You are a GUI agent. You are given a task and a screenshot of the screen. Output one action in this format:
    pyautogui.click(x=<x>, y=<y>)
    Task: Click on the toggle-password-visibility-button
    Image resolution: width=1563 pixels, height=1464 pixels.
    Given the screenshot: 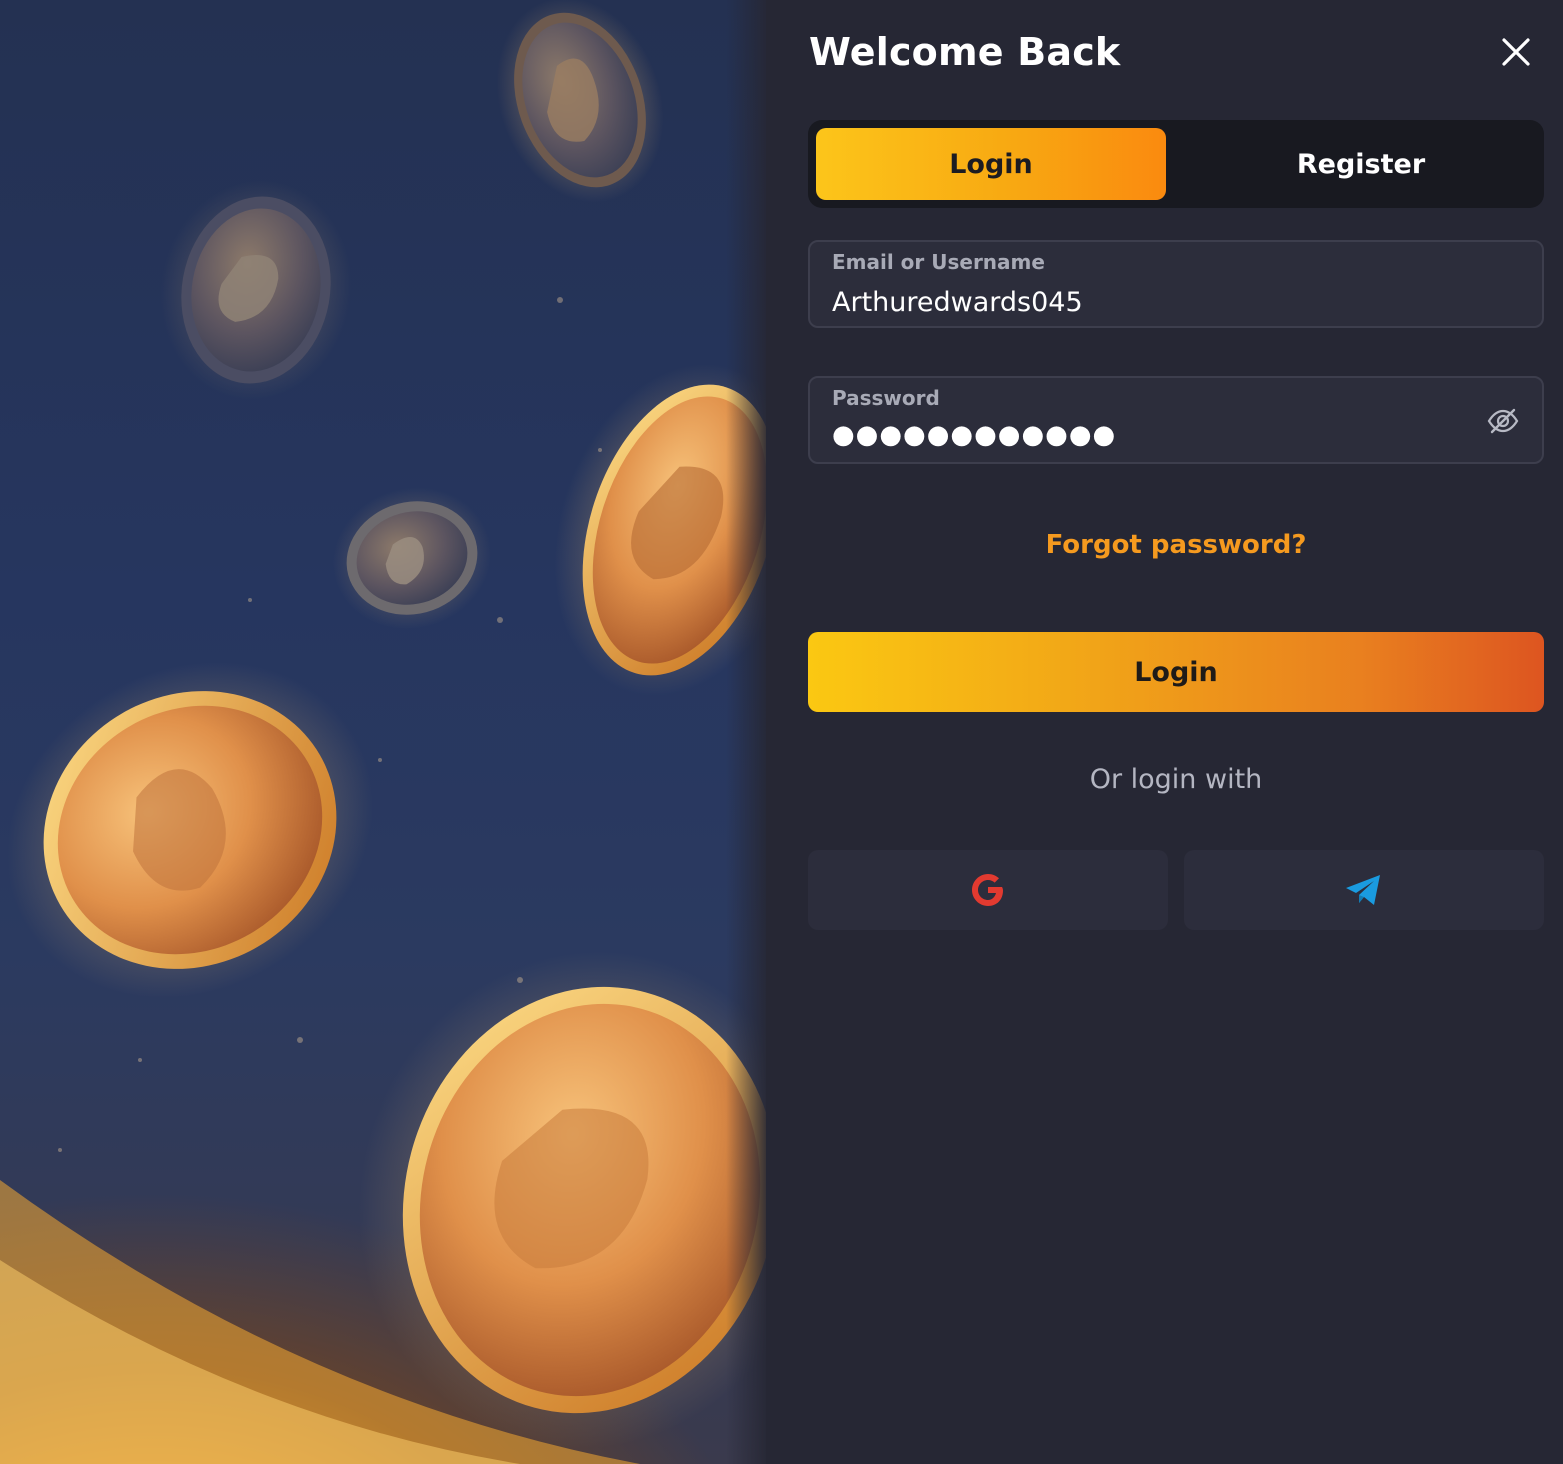 What is the action you would take?
    pyautogui.click(x=1503, y=421)
    